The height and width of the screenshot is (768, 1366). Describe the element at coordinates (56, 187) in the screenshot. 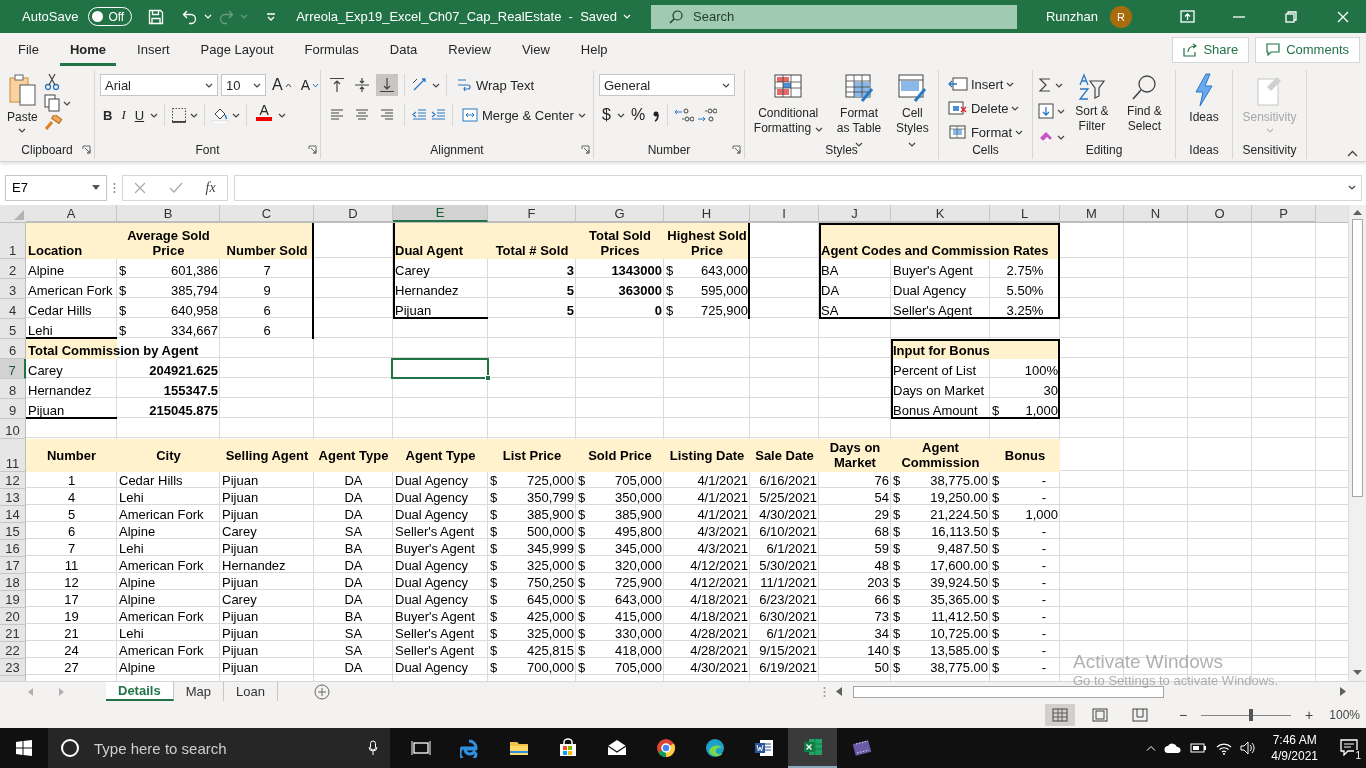

I see `name-box: E7` at that location.